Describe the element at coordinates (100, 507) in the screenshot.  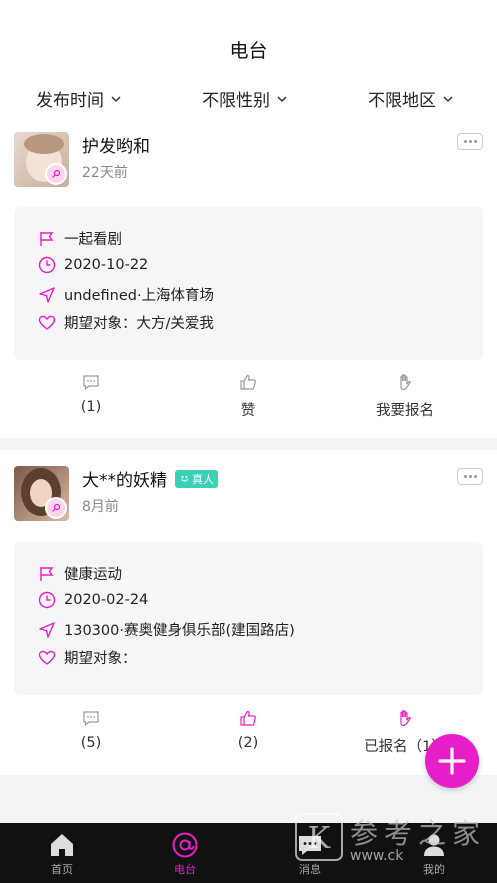
I see `post-time: 8月前` at that location.